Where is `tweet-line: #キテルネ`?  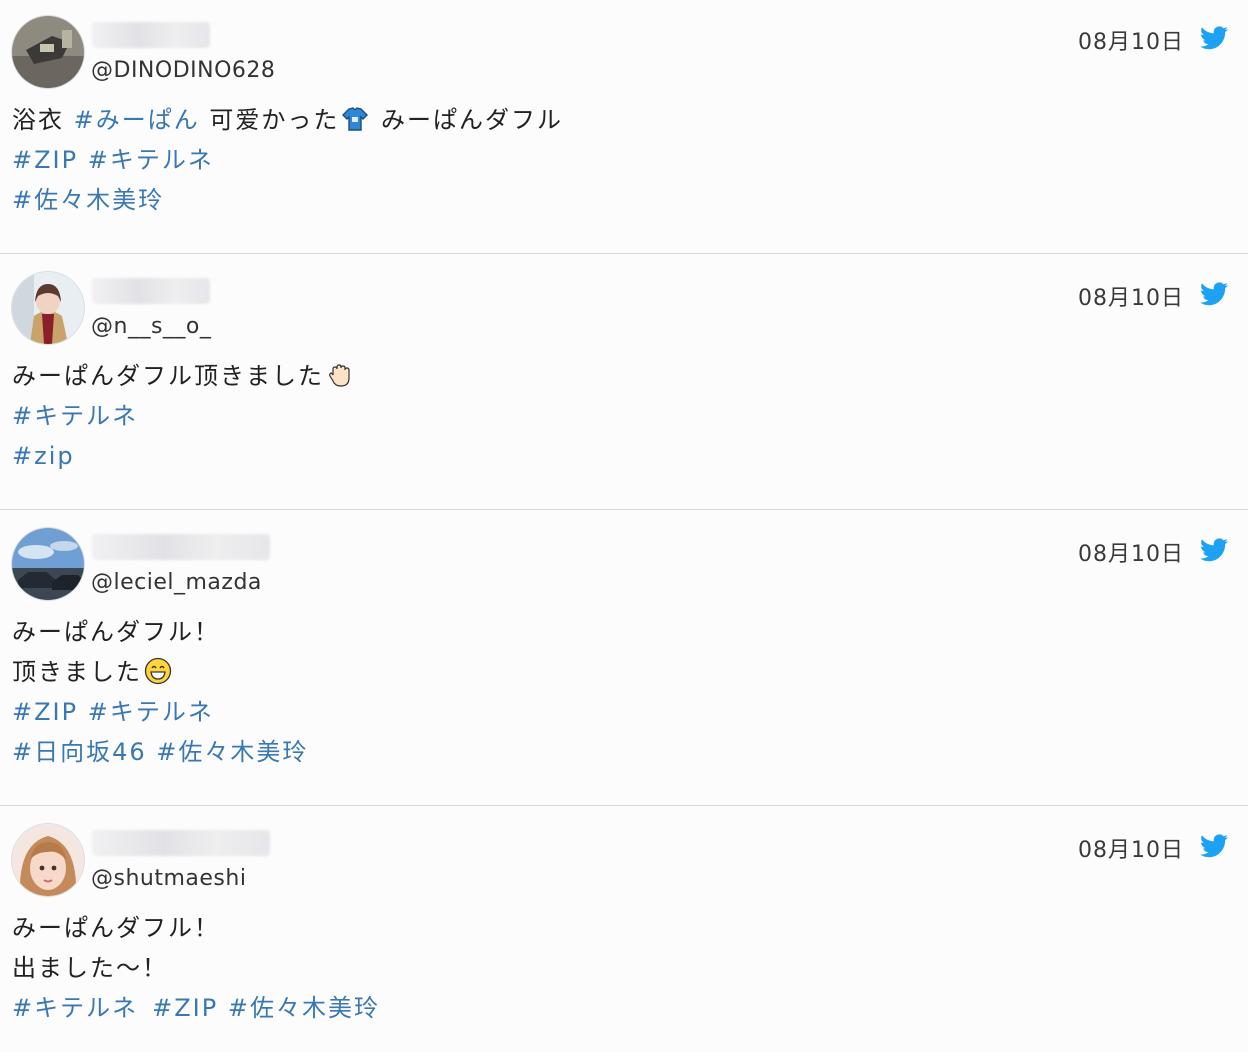
tweet-line: #キテルネ is located at coordinates (184, 416).